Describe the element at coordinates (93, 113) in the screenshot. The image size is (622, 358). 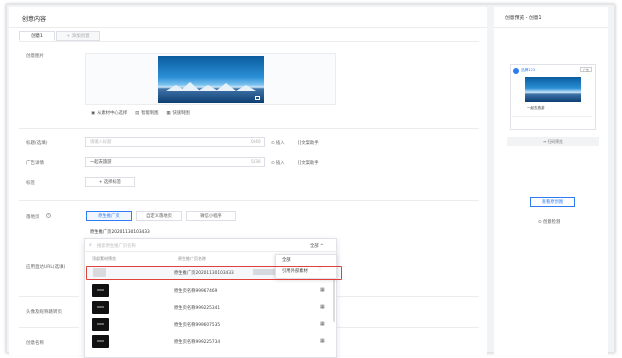
I see `folder-icon: ▣` at that location.